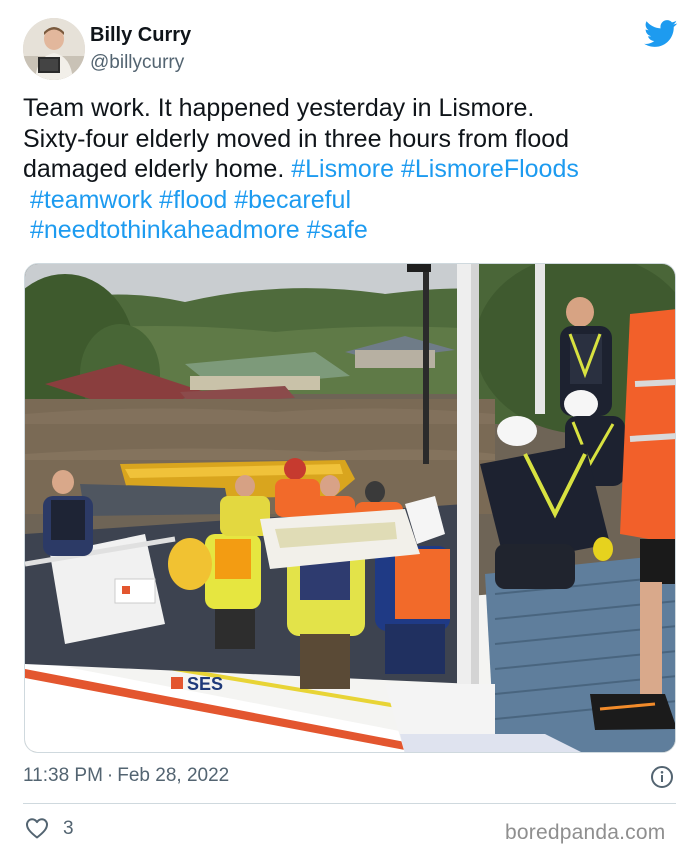  What do you see at coordinates (165, 230) in the screenshot?
I see `hashtag-link: #needtothinkaheadmore` at bounding box center [165, 230].